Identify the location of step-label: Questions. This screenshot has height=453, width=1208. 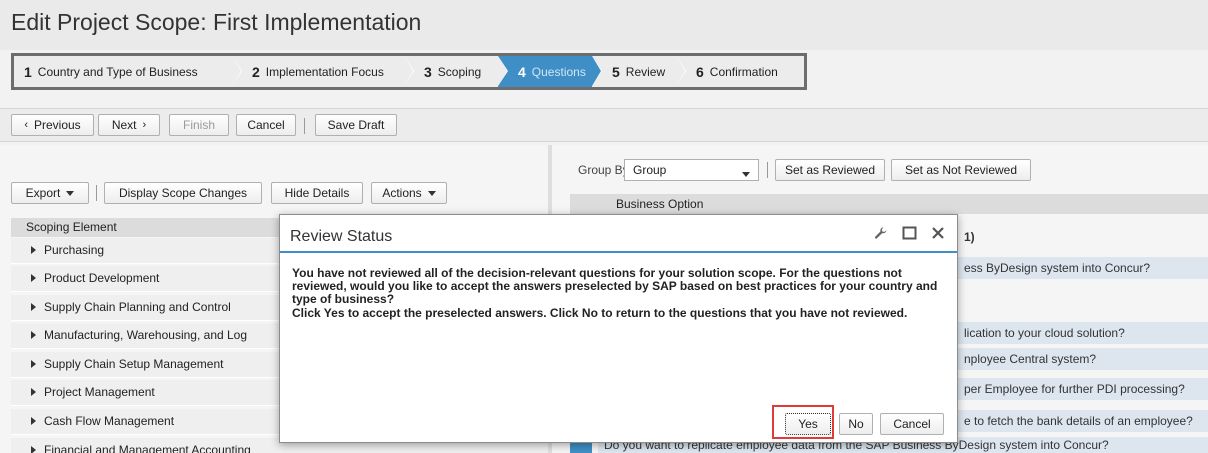
(558, 71).